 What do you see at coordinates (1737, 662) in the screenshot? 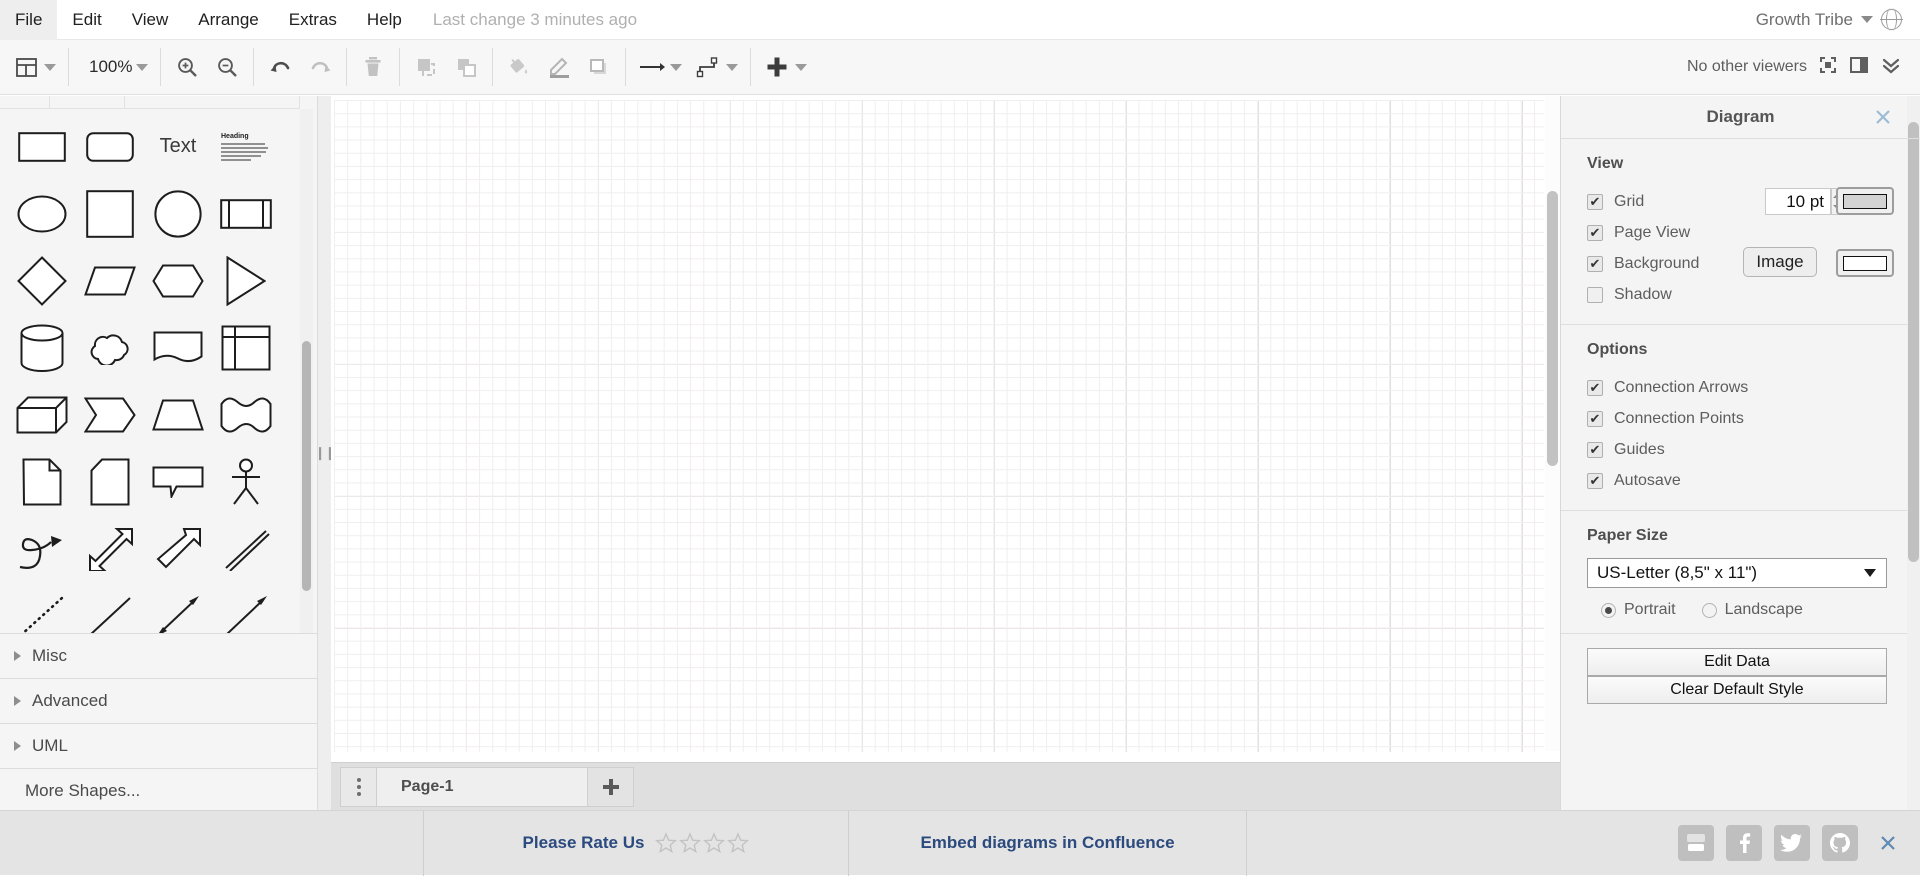
I see `edit-data-button: Edit Data` at bounding box center [1737, 662].